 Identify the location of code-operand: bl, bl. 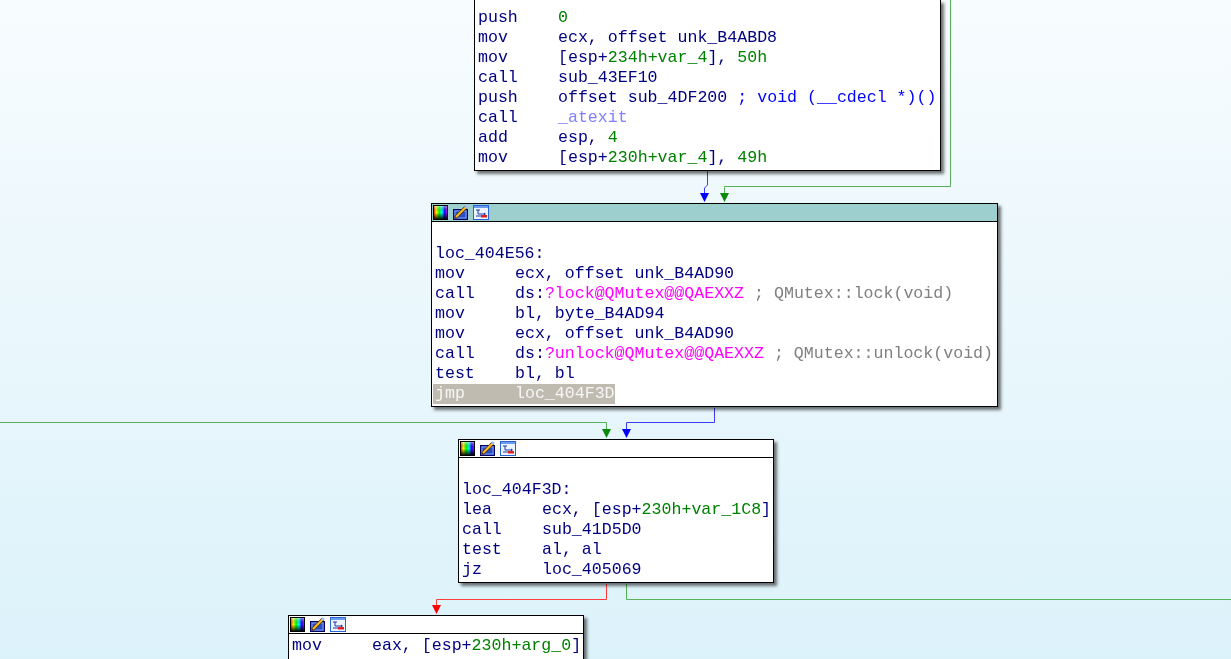
(545, 374).